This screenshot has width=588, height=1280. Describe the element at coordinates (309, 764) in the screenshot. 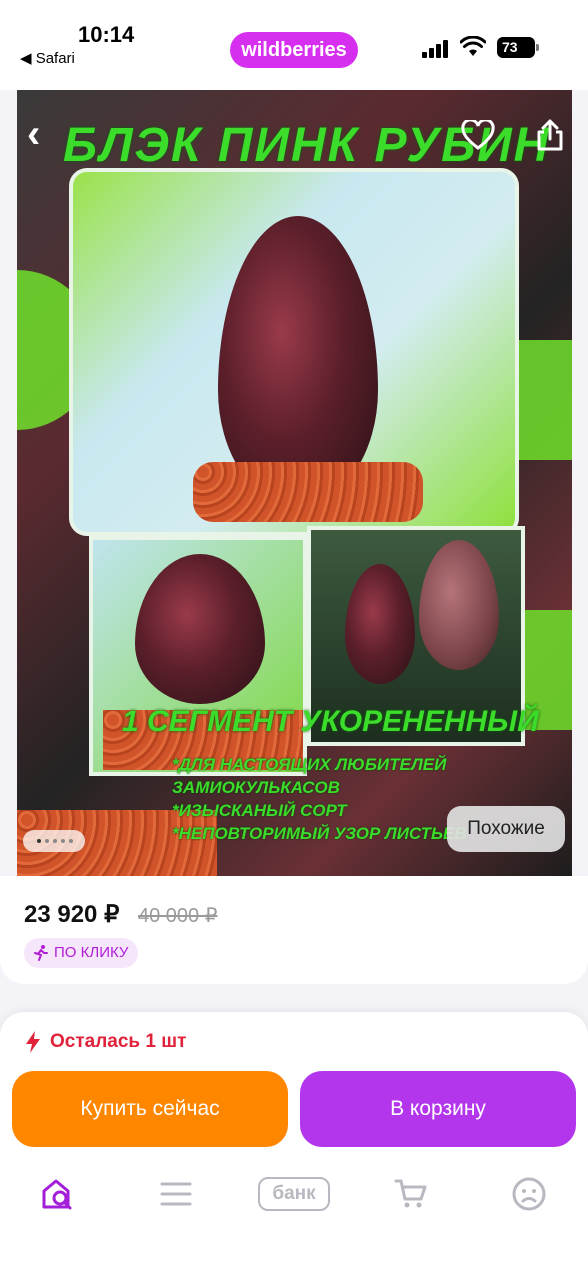

I see `image-overlay-line: *ДЛЯ НАСТОЯЩИХ ЛЮБИТЕЛЕЙ` at that location.